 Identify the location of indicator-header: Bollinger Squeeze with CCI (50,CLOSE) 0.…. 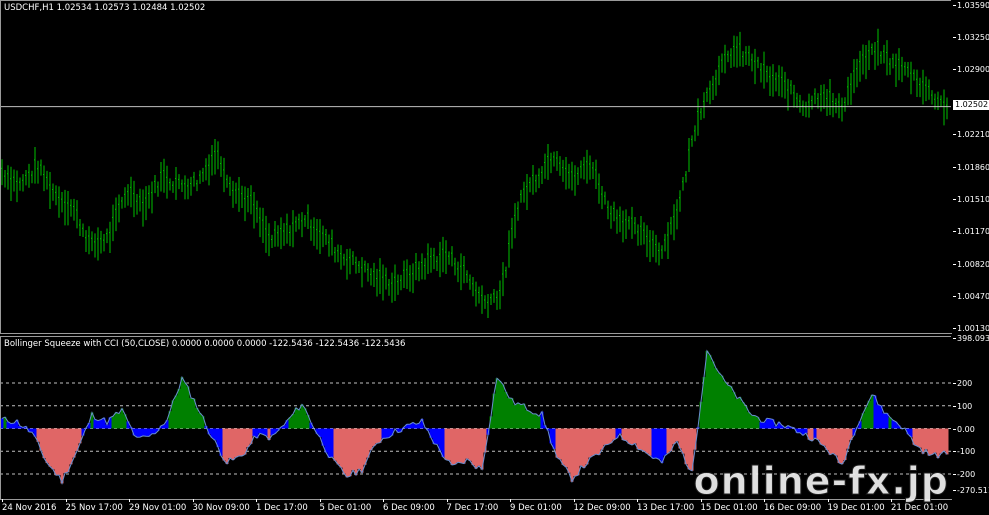
(205, 344).